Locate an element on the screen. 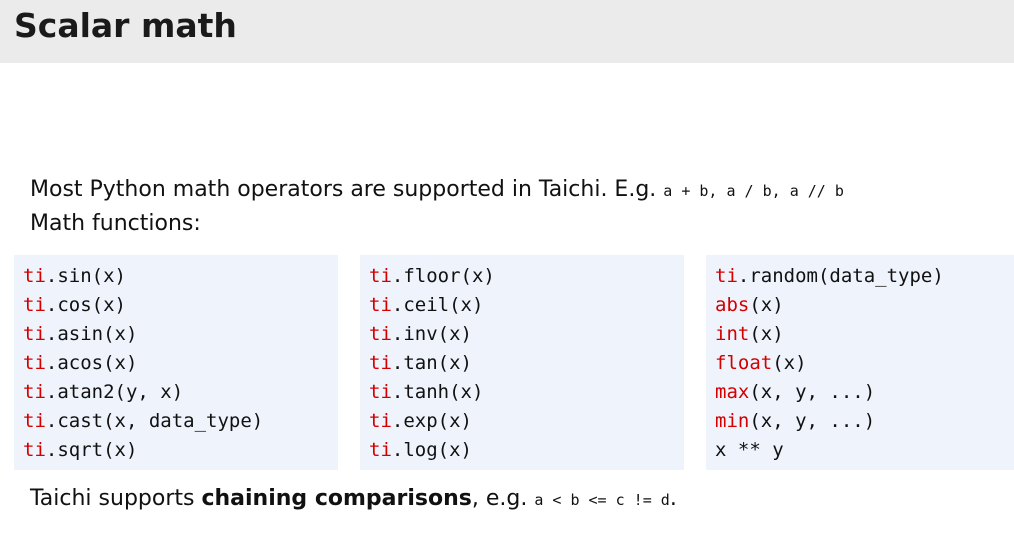 The width and height of the screenshot is (1014, 547). footer-text-before: Taichi supports is located at coordinates (116, 498).